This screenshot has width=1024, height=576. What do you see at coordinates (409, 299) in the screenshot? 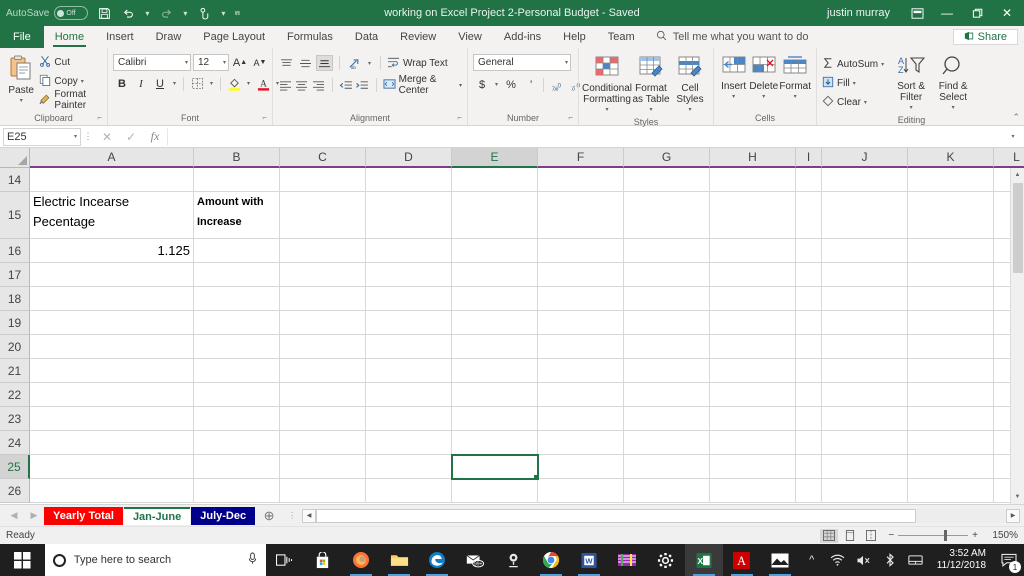
I see `cell-d18` at bounding box center [409, 299].